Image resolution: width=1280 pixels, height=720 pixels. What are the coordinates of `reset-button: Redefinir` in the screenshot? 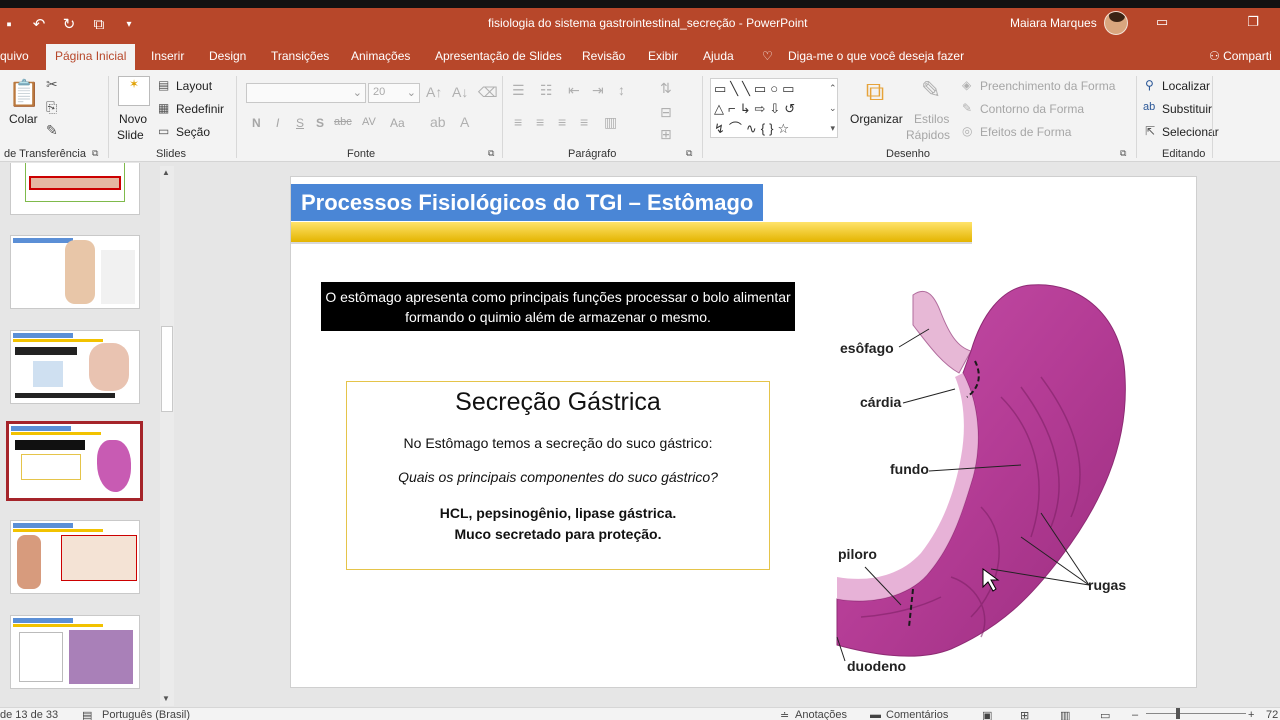 It's located at (200, 109).